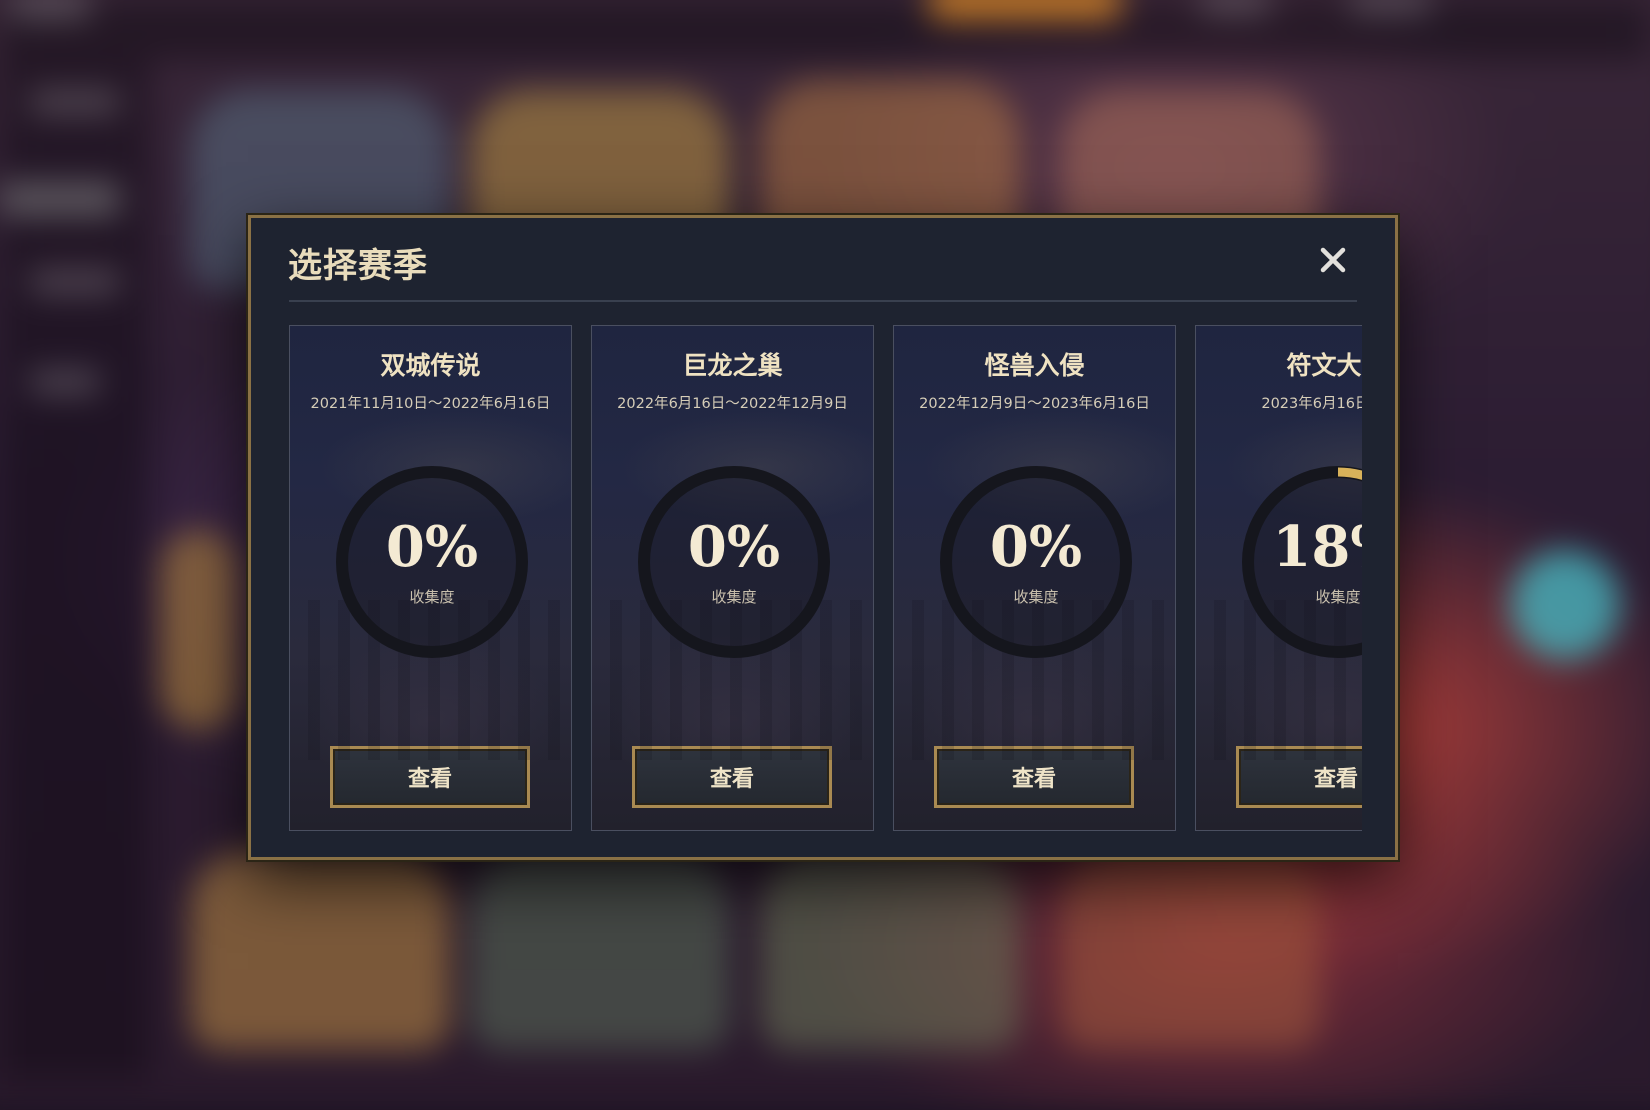 The image size is (1650, 1110). I want to click on season-name: 怪兽入侵, so click(1034, 365).